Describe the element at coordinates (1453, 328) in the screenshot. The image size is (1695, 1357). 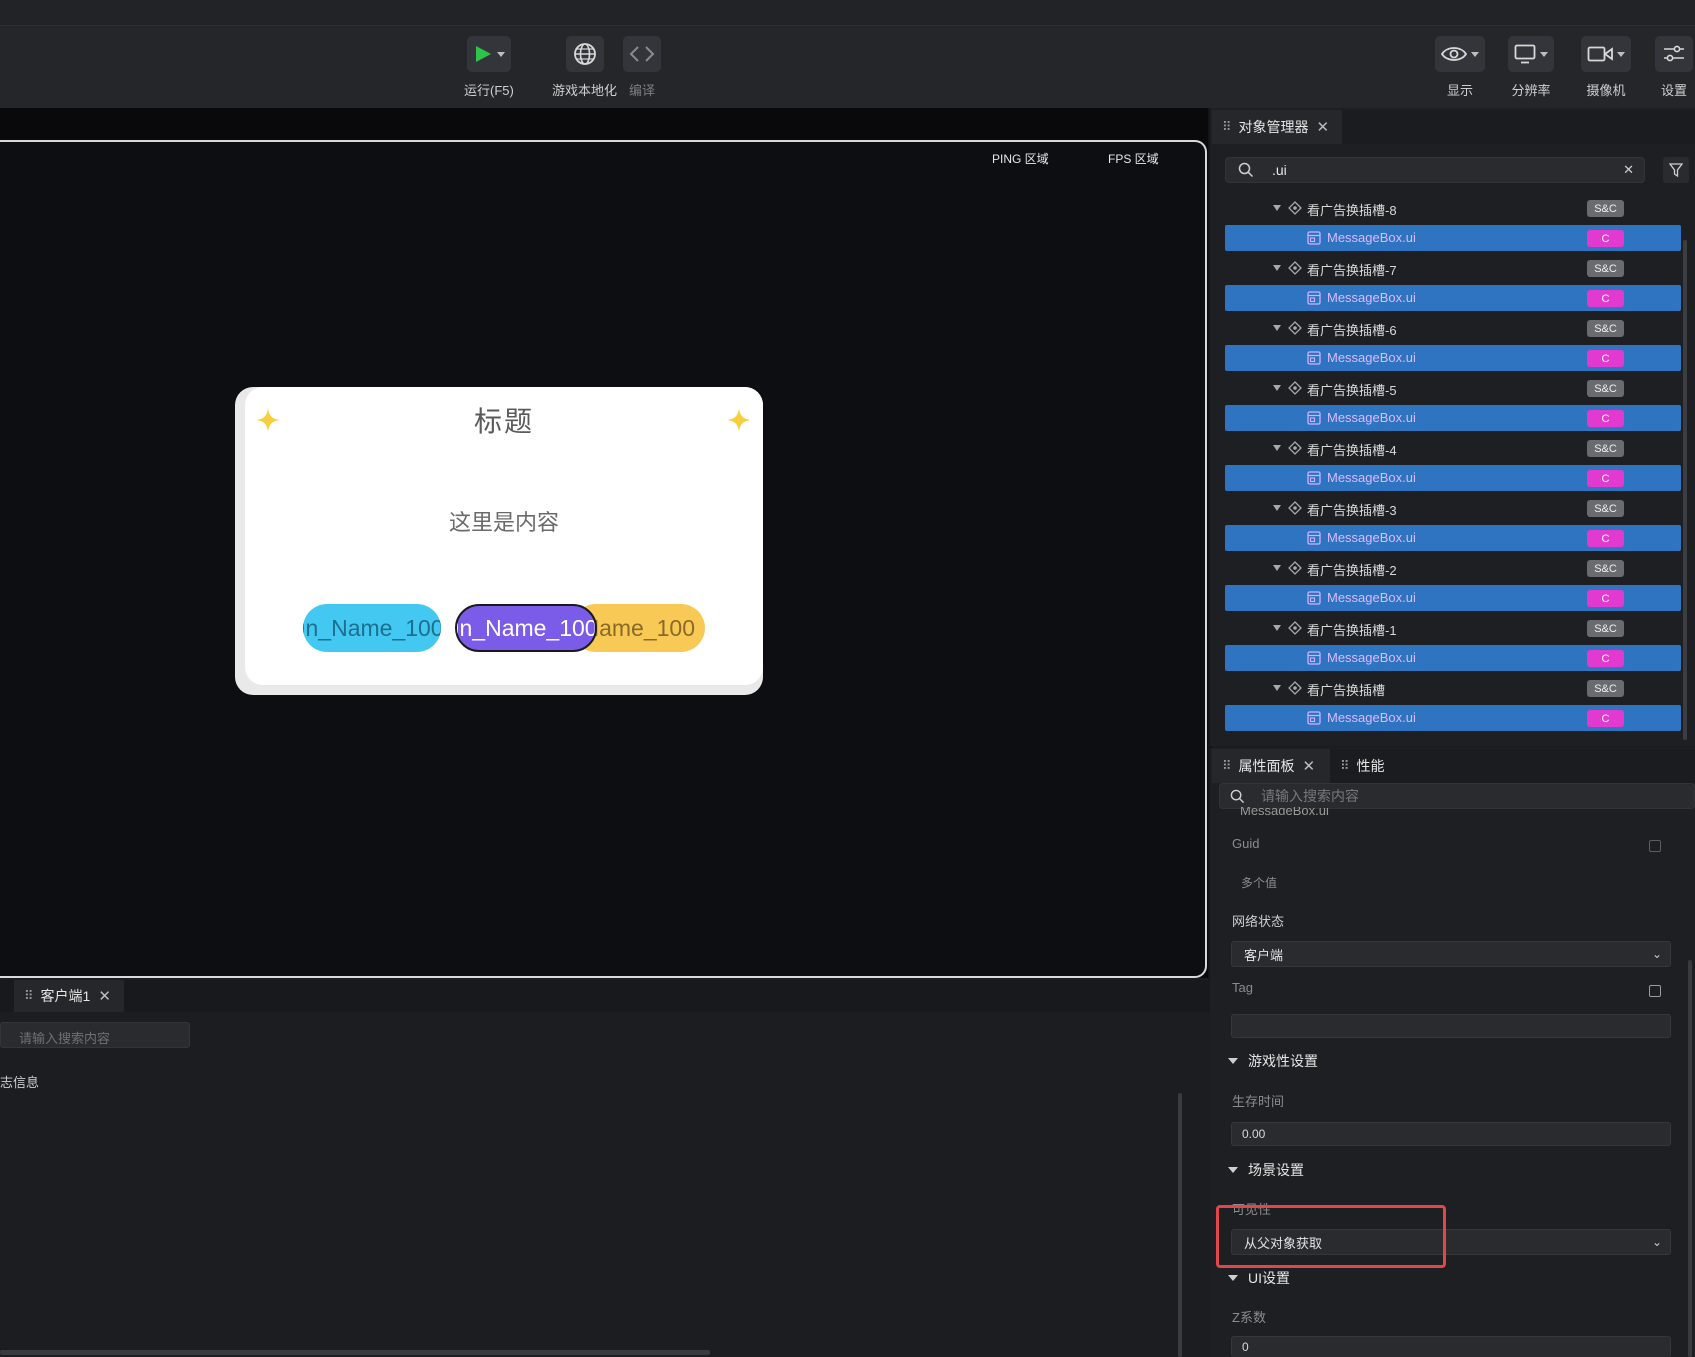
I see `tree-row-node: 看广告换插槽-6 S&C` at that location.